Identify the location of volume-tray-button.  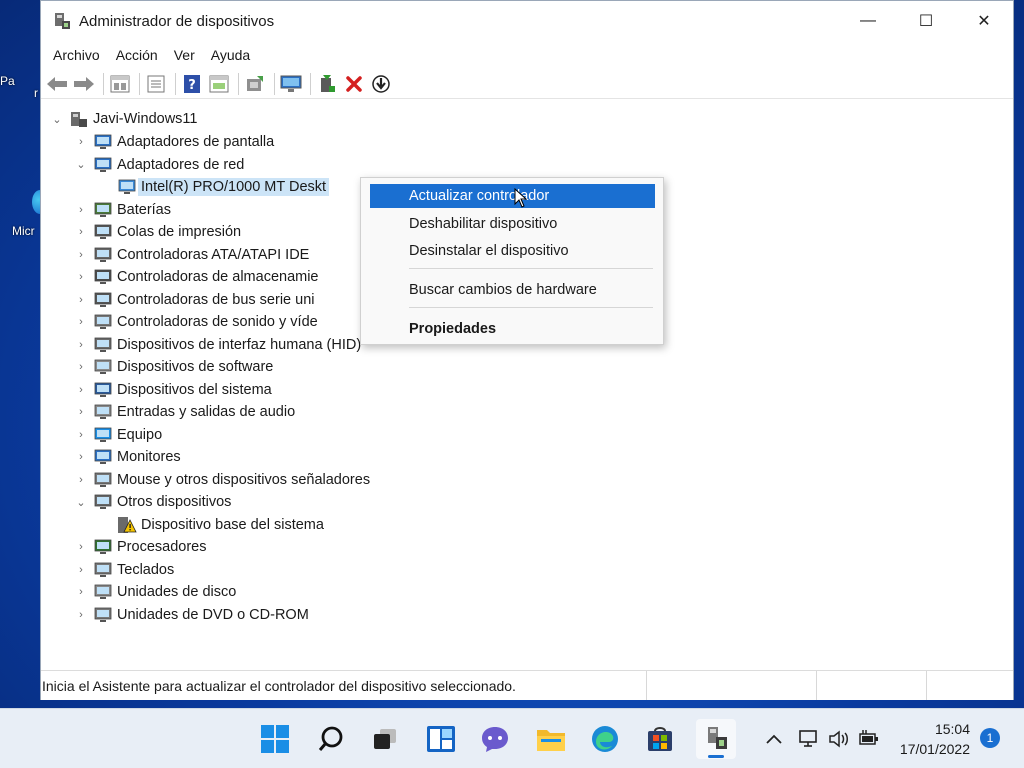
(839, 739).